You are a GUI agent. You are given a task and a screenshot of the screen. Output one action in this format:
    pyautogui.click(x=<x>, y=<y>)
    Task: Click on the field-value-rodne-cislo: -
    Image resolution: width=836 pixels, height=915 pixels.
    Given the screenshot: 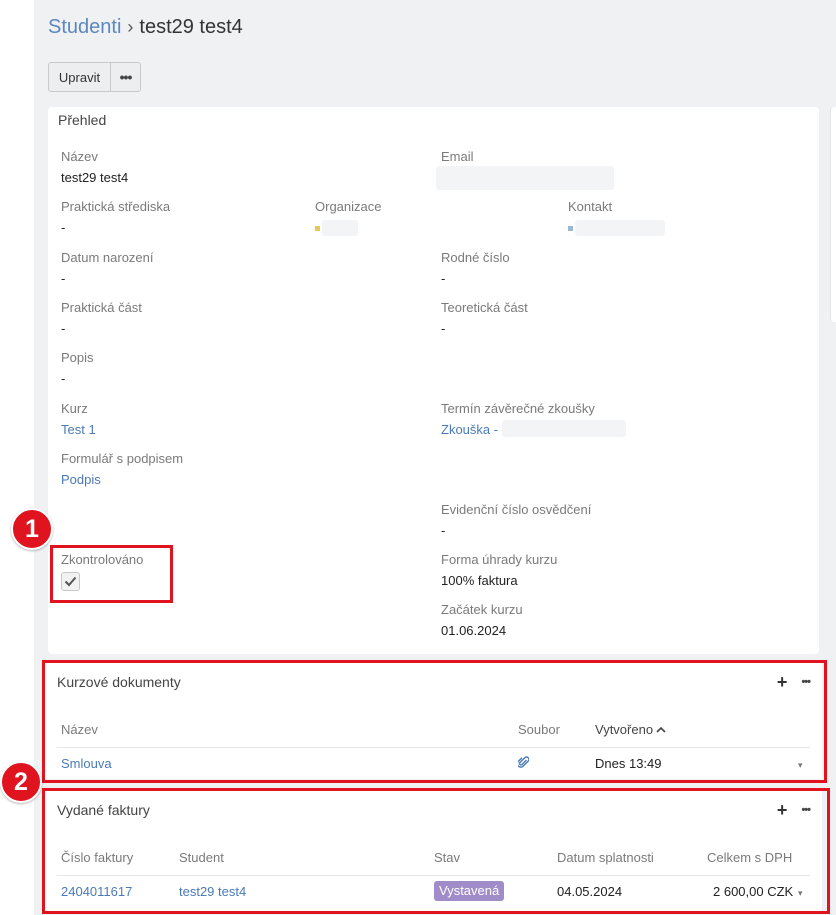 What is the action you would take?
    pyautogui.click(x=443, y=278)
    